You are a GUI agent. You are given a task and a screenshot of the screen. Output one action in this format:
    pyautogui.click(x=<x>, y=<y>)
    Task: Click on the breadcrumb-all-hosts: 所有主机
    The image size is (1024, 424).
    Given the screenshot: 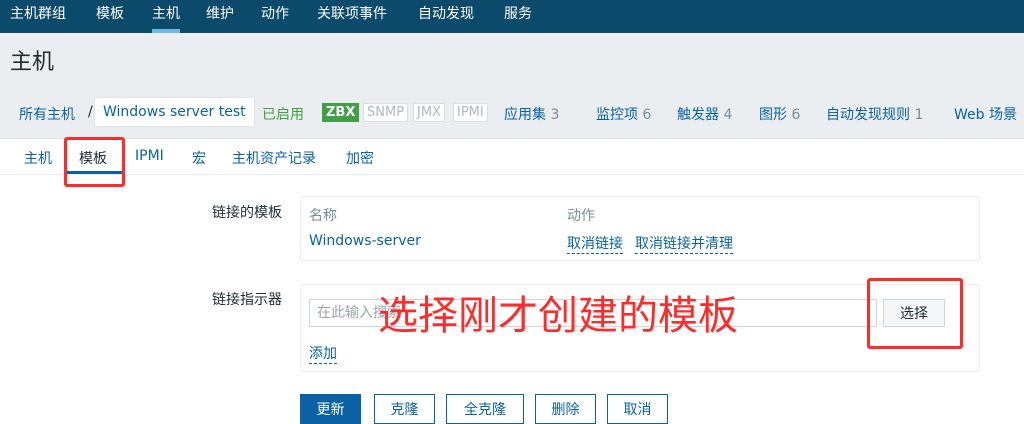 What is the action you would take?
    pyautogui.click(x=47, y=114)
    